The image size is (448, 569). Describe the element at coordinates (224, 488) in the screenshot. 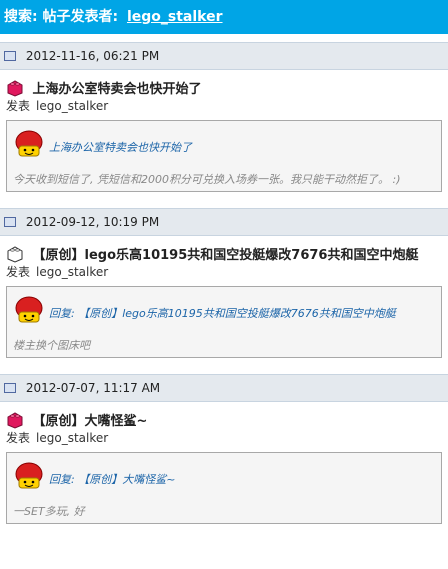

I see `post-preview: 回复: 【原创】大嘴怪鲨~ 一SET多玩, 好` at that location.